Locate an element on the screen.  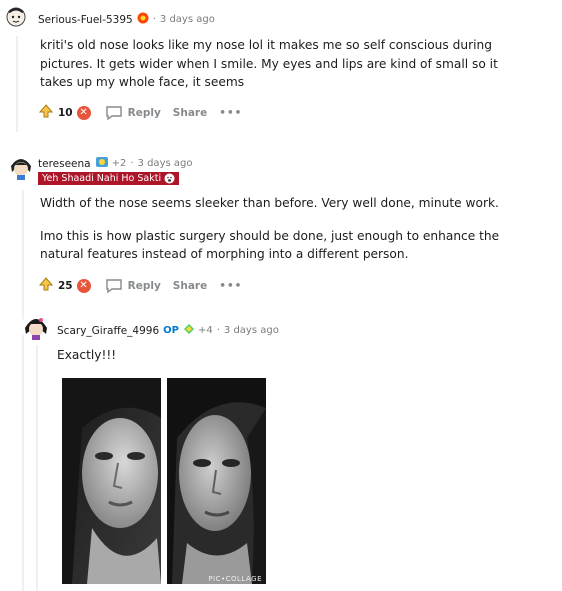
comment-meta: Scary_Giraffe_4996 OP +4 · 3 days ago is located at coordinates (168, 330).